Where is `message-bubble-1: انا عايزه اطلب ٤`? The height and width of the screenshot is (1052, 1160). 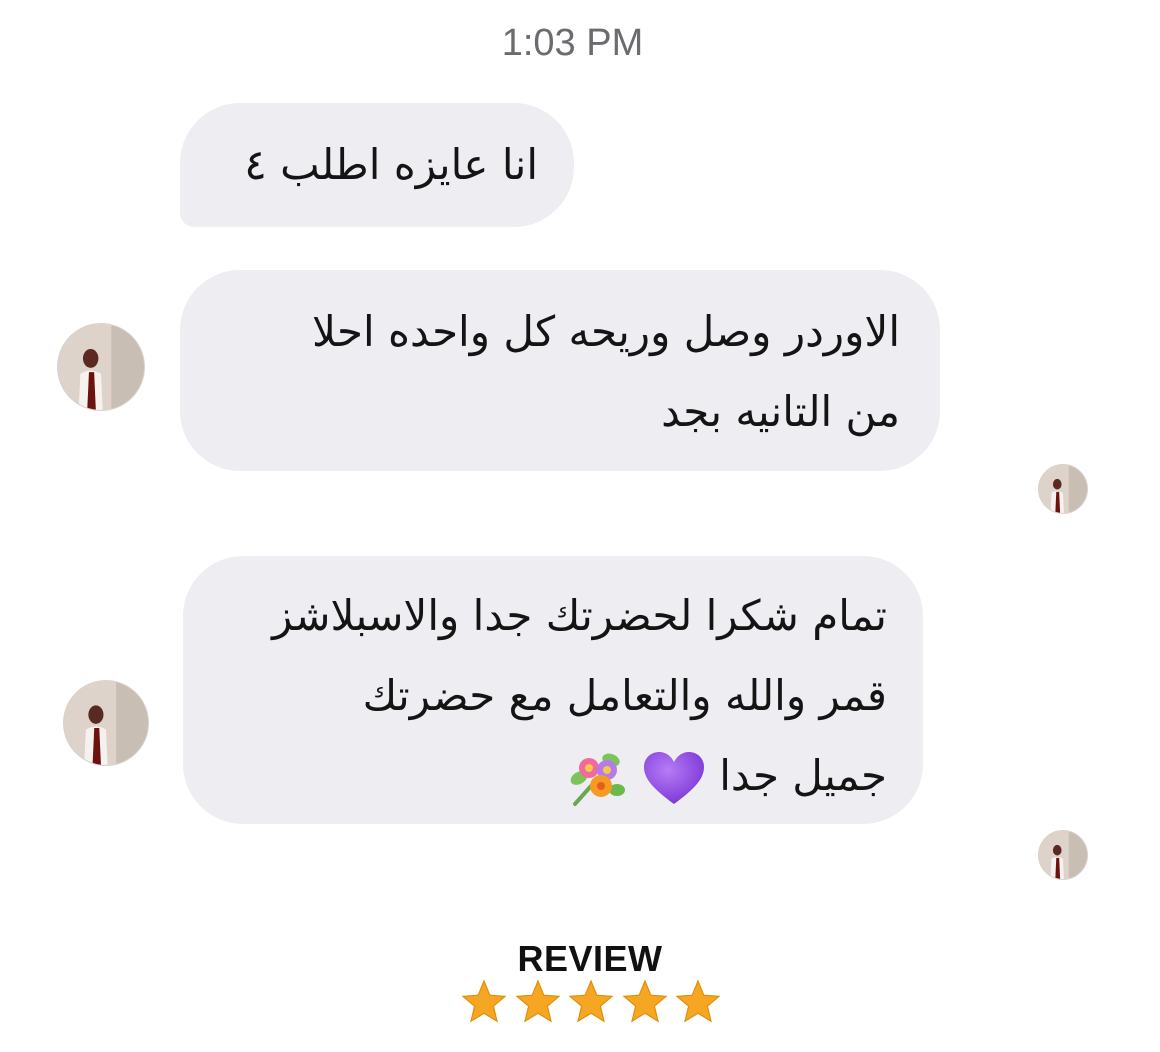 message-bubble-1: انا عايزه اطلب ٤ is located at coordinates (377, 165).